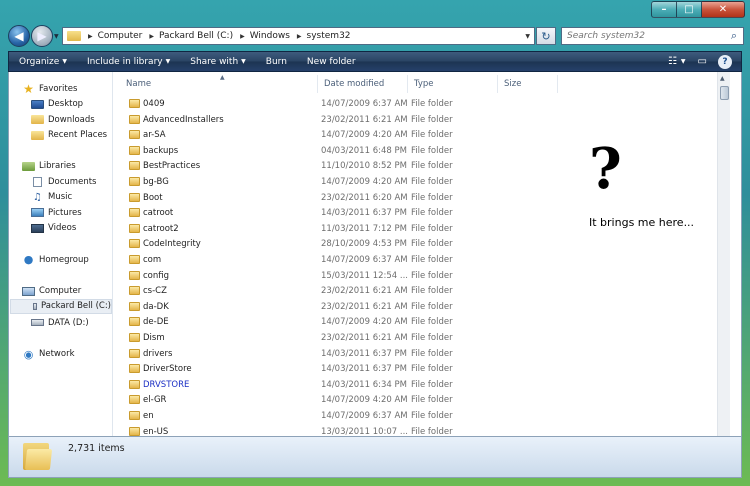 This screenshot has height=486, width=750. I want to click on organize-menu: Organize ▼, so click(43, 61).